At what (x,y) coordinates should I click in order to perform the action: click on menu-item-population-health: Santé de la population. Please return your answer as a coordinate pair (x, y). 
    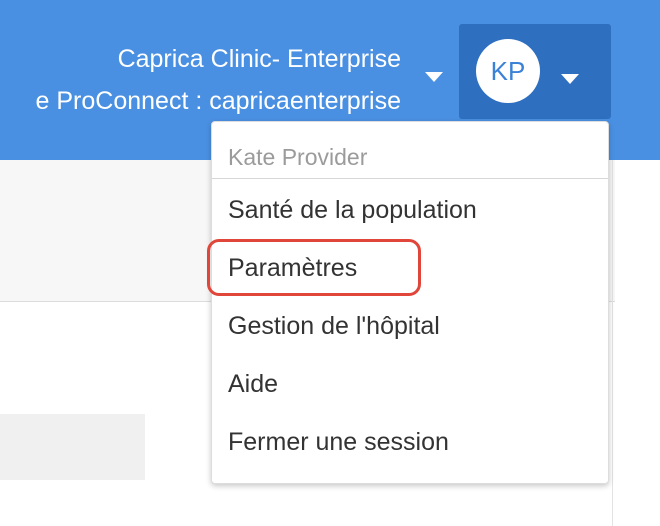
    Looking at the image, I should click on (352, 210).